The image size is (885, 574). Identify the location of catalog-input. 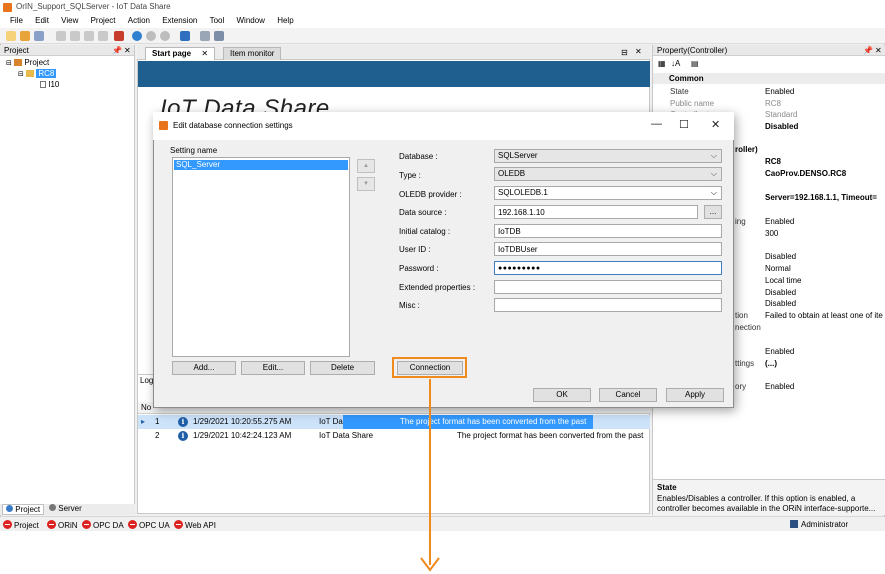
(608, 231).